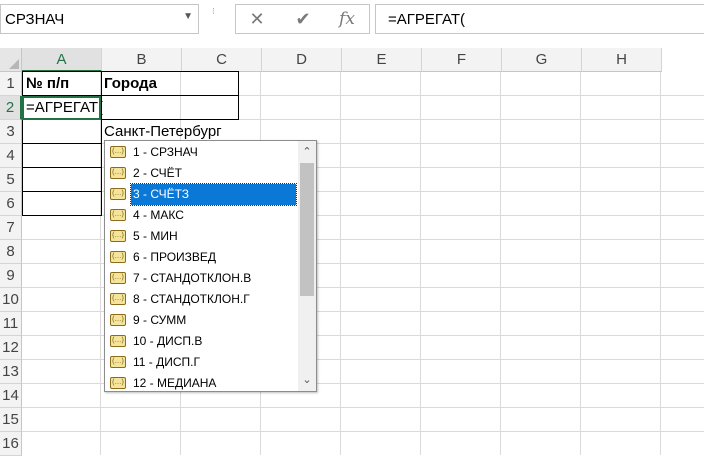 The width and height of the screenshot is (704, 456). What do you see at coordinates (213, 11) in the screenshot?
I see `grip-dots-icon: ⁝` at bounding box center [213, 11].